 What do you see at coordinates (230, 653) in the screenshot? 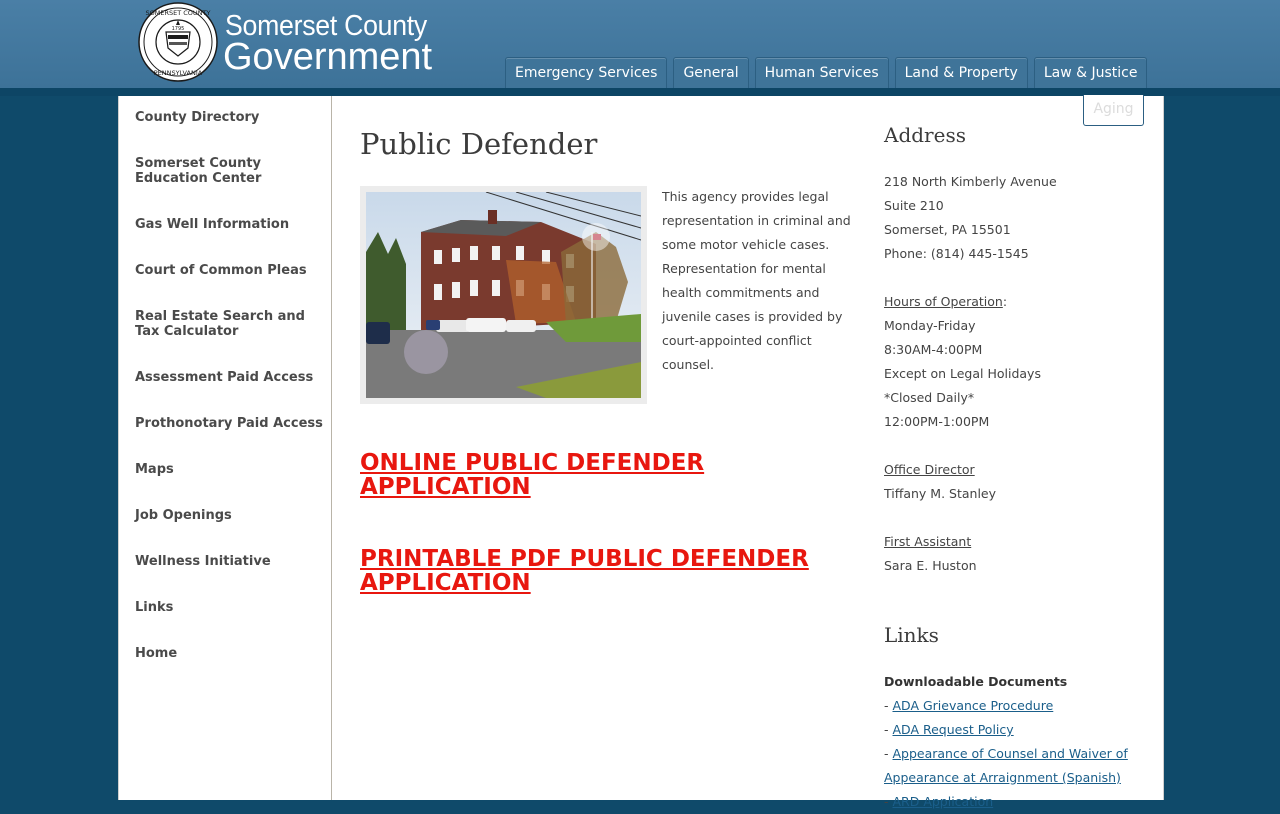
I see `sidebar-item-home: Home` at bounding box center [230, 653].